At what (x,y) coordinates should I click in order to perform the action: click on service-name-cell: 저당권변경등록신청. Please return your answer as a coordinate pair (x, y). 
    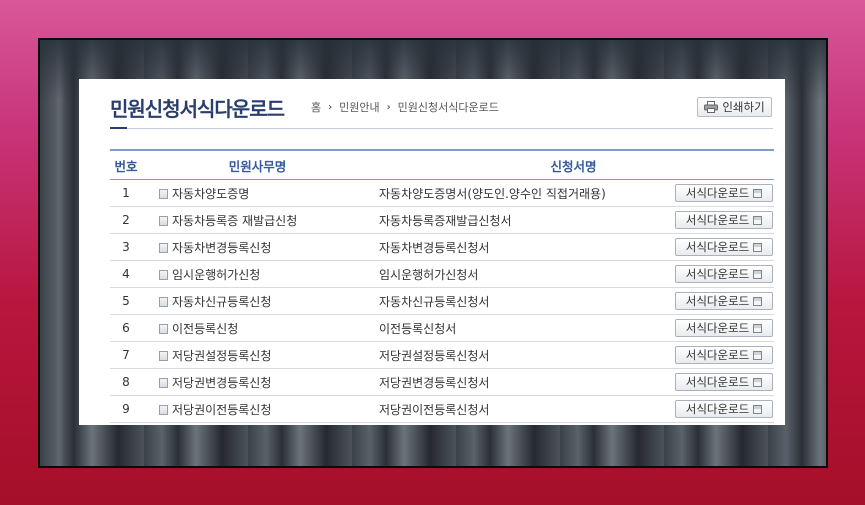
    Looking at the image, I should click on (257, 382).